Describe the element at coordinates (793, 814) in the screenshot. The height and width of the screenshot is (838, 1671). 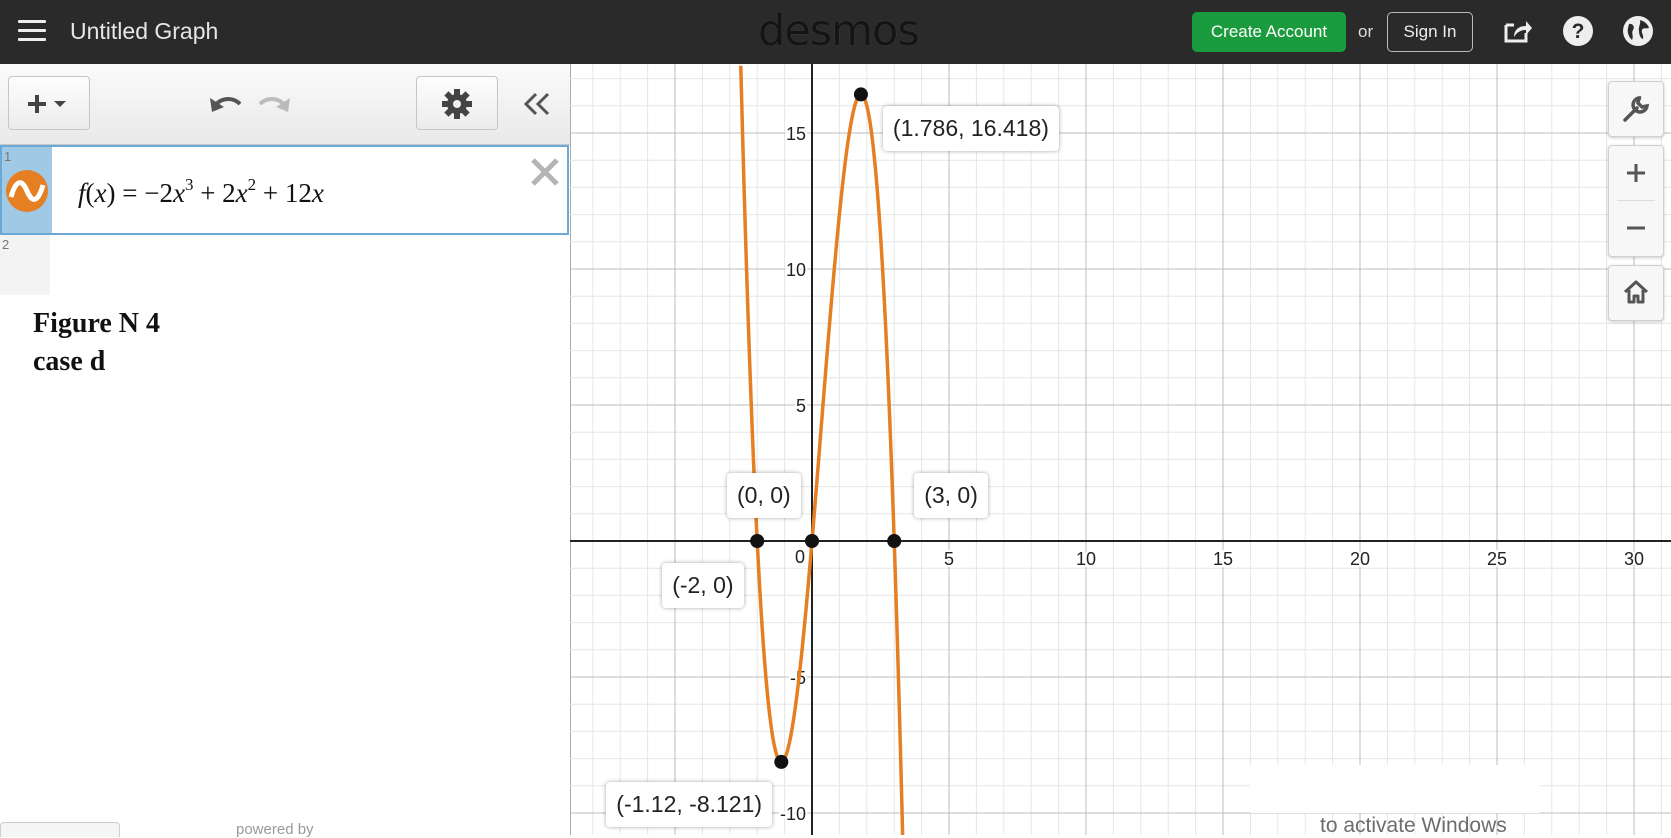
I see `y-tick-label: -10` at that location.